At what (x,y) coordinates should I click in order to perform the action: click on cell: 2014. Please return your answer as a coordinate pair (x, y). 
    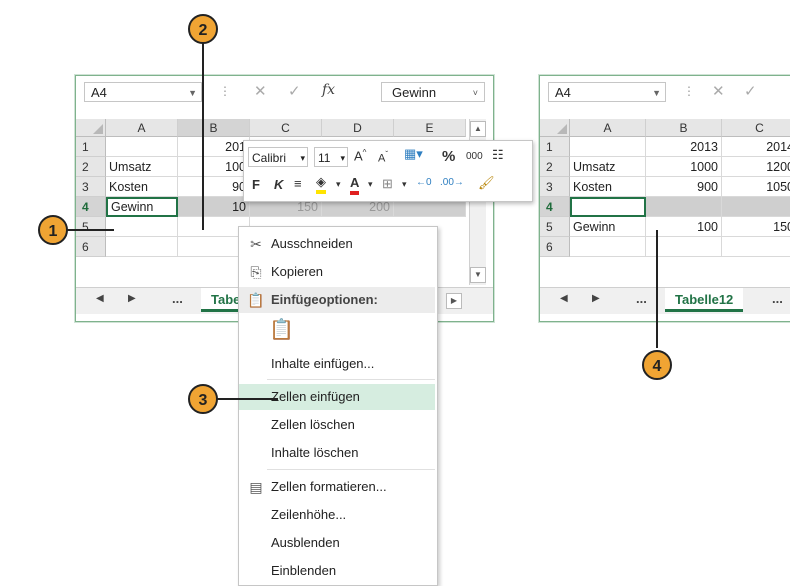
    Looking at the image, I should click on (756, 147).